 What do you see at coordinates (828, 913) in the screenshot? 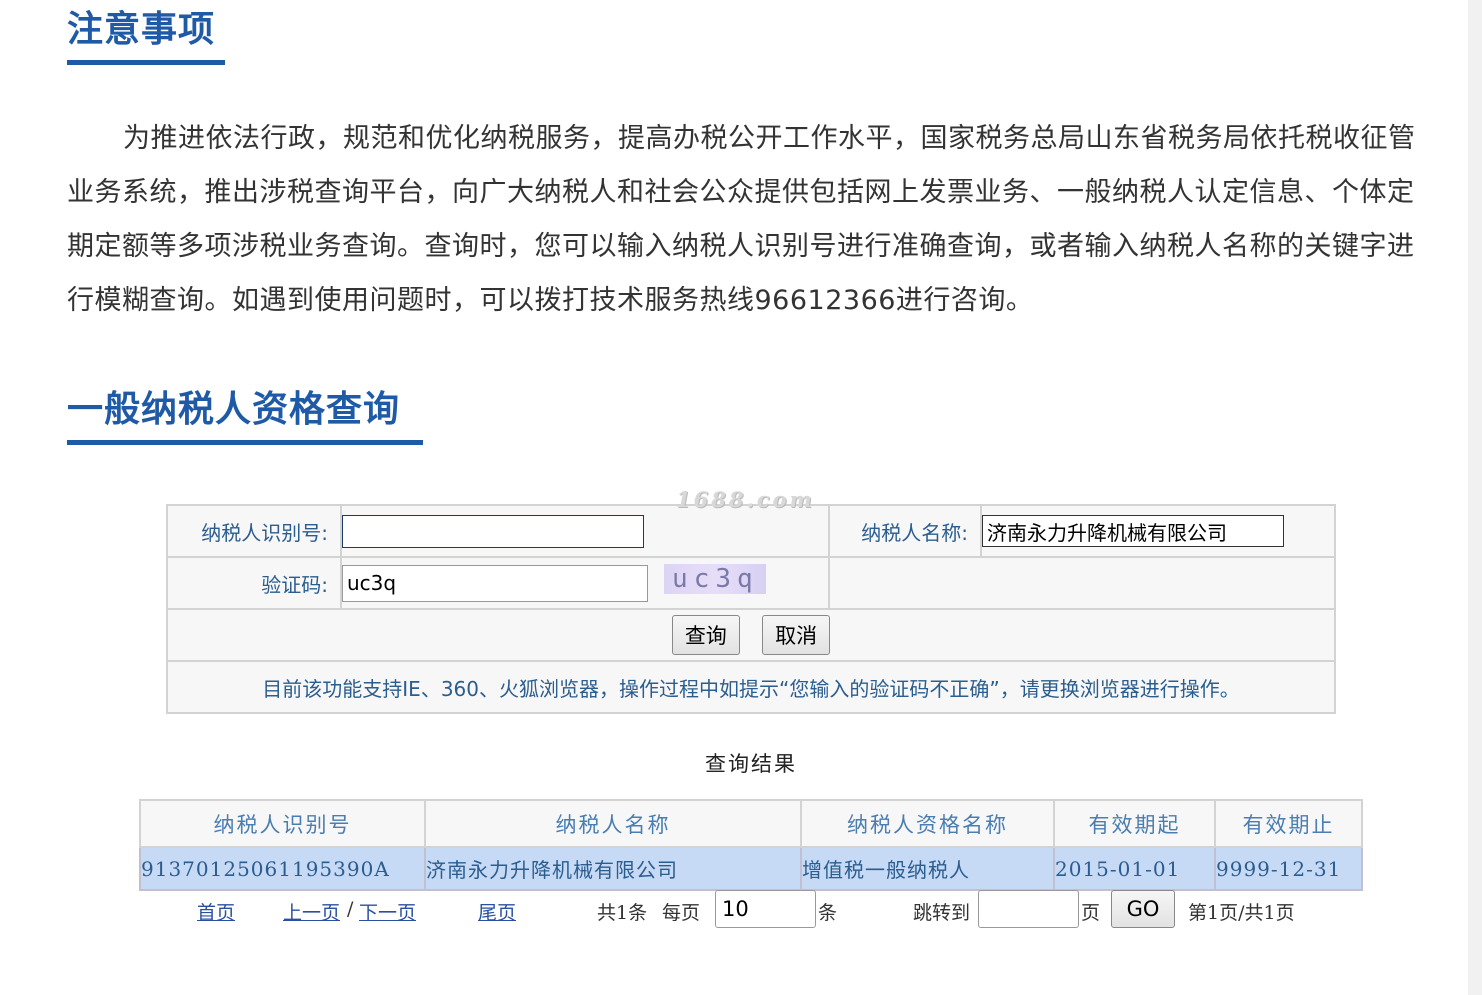
I see `per-page-unit: 条` at bounding box center [828, 913].